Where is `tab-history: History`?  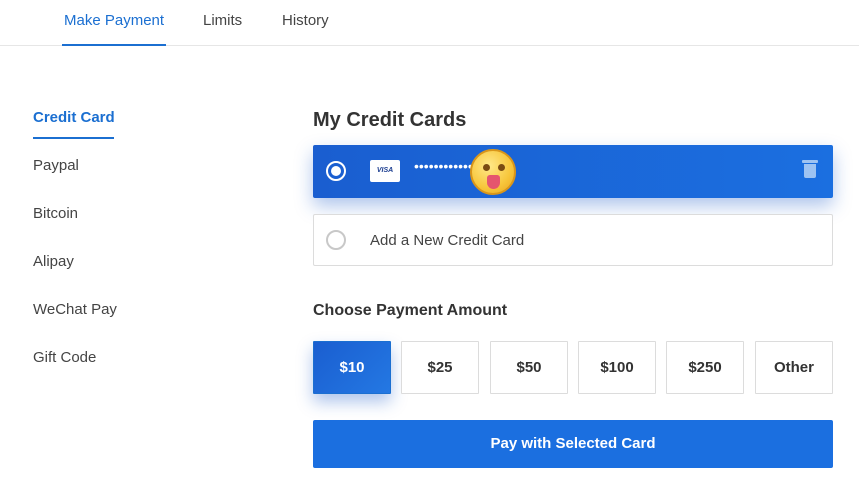 tab-history: History is located at coordinates (305, 29).